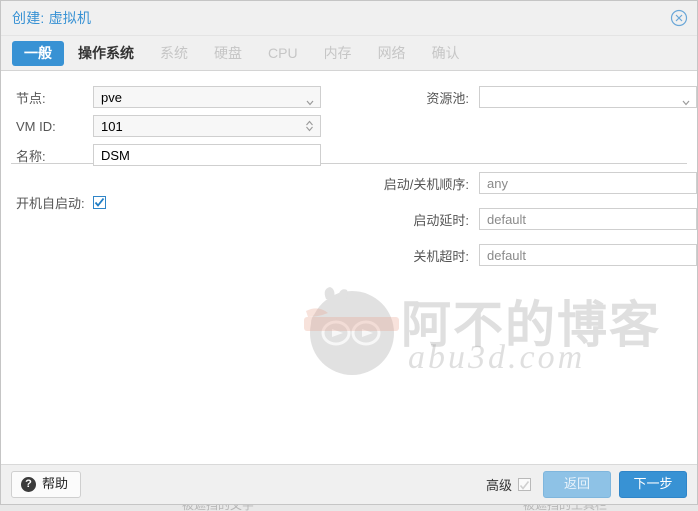  What do you see at coordinates (55, 484) in the screenshot?
I see `help-label: 帮助` at bounding box center [55, 484].